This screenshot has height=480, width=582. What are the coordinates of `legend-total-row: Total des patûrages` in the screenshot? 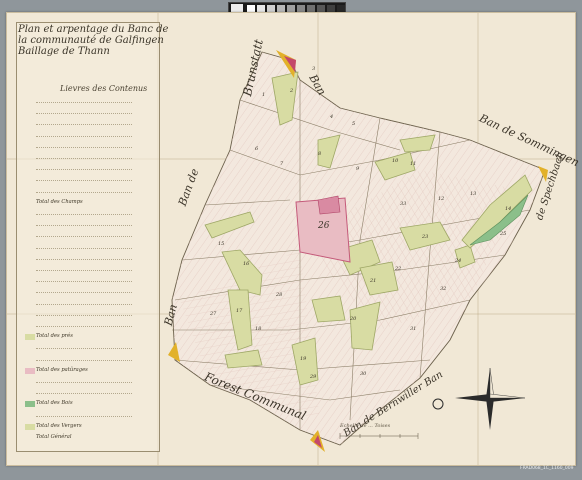 It's located at (91, 371).